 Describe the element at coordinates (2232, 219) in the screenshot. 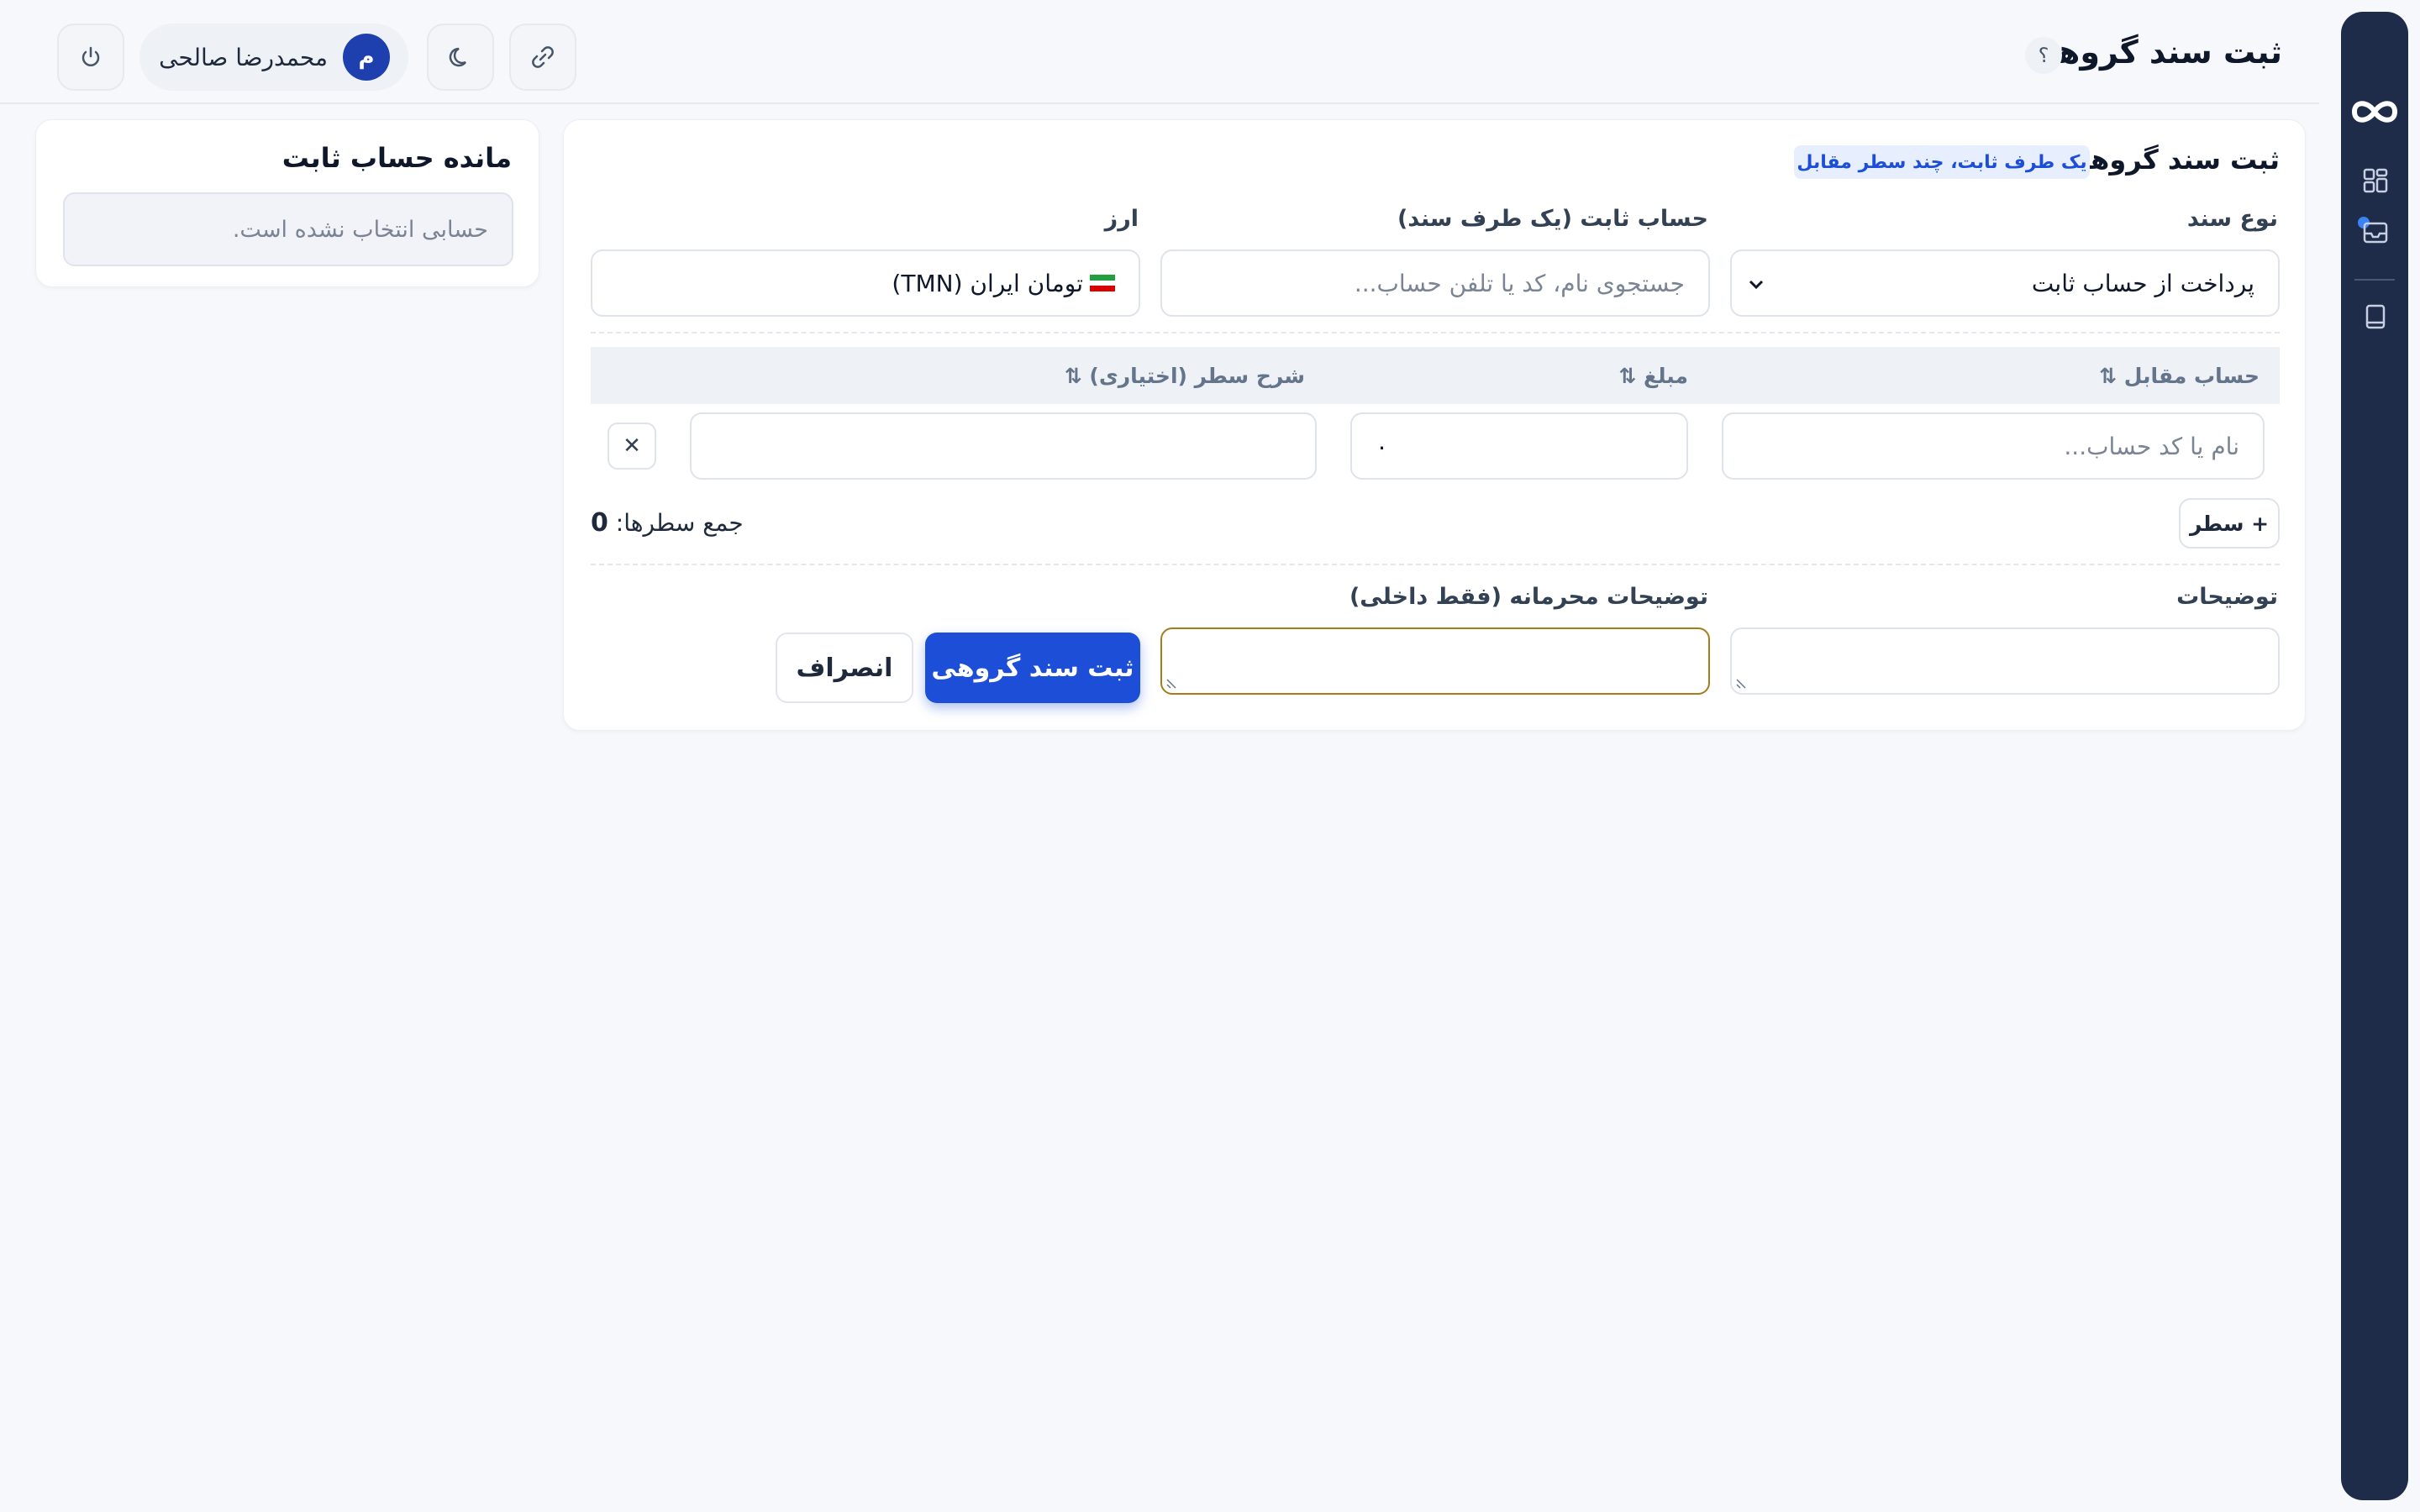

I see `doc-type-label: نوع سند` at that location.